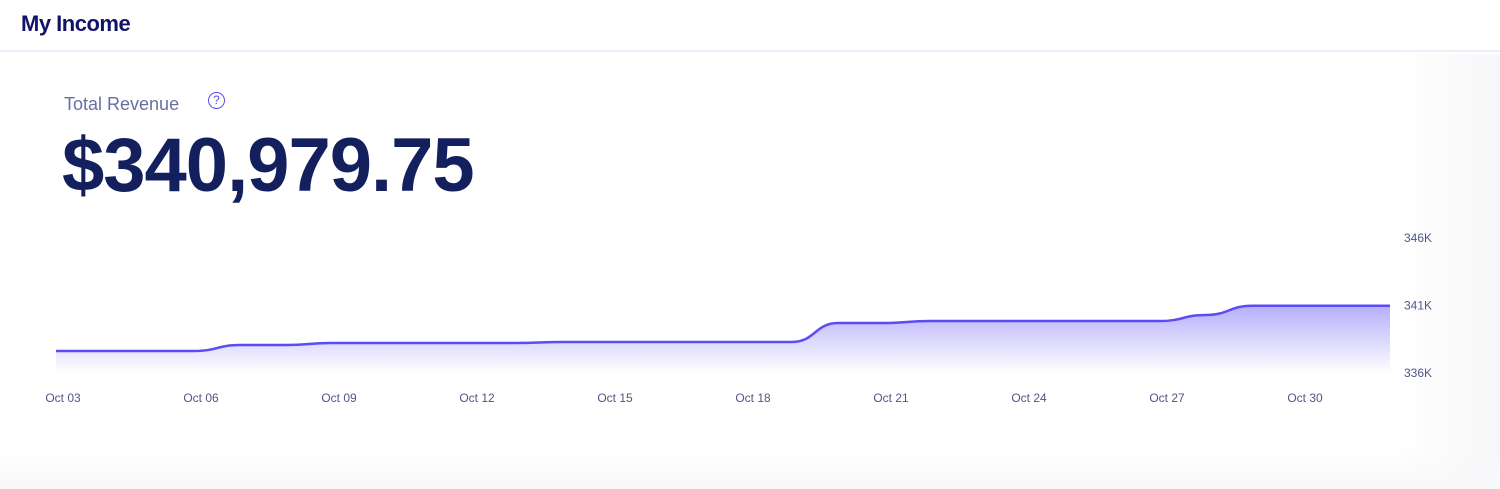 The width and height of the screenshot is (1500, 489). Describe the element at coordinates (63, 398) in the screenshot. I see `x-tick-label: Oct 03` at that location.